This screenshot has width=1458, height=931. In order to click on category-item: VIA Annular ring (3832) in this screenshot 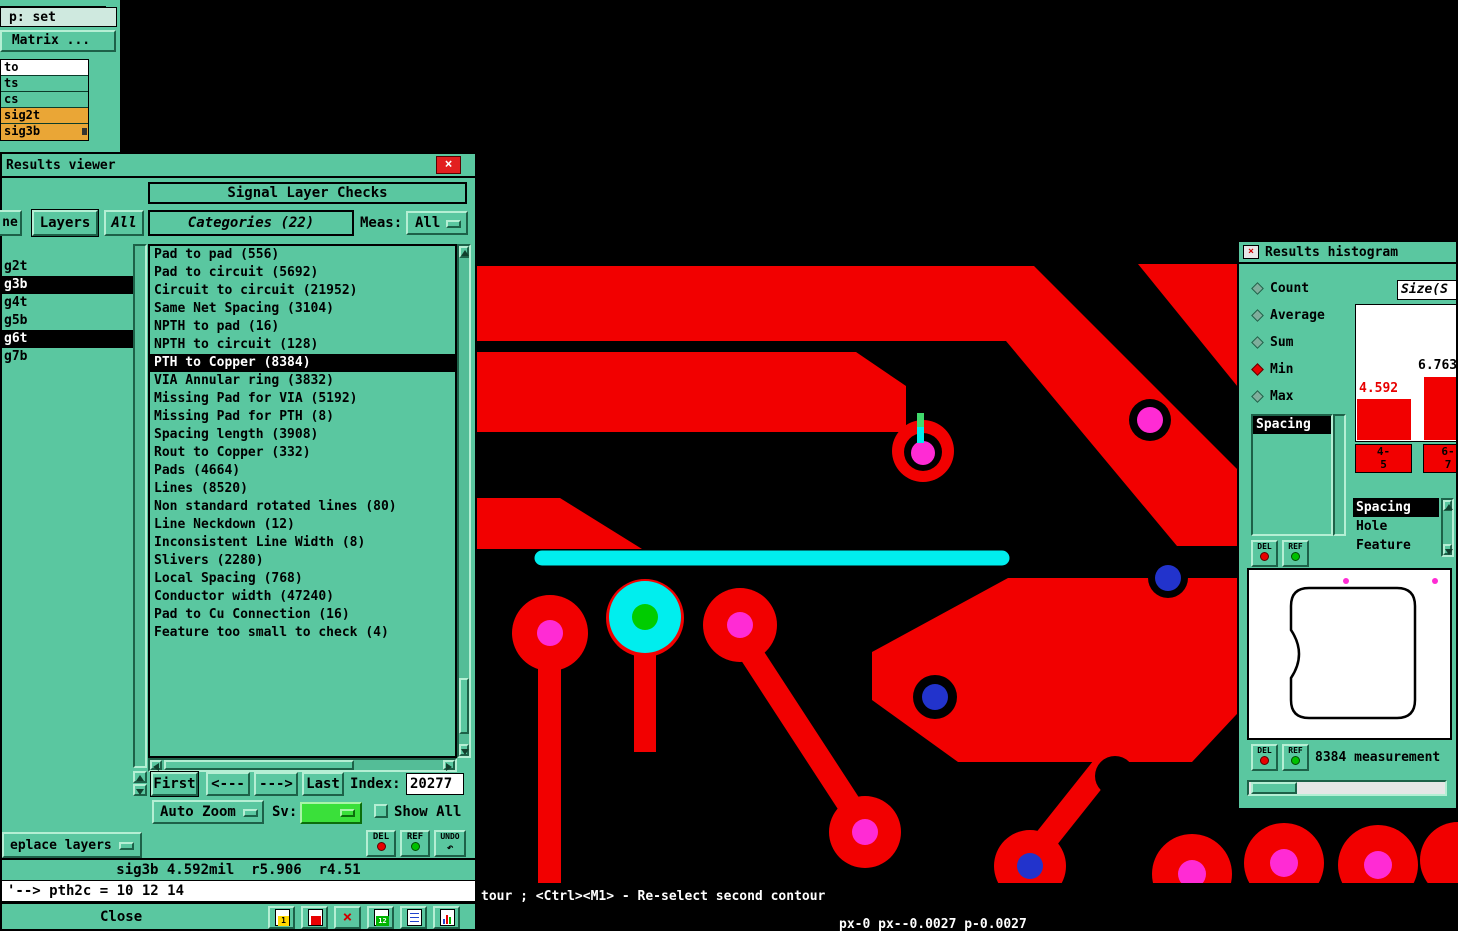, I will do `click(302, 381)`.